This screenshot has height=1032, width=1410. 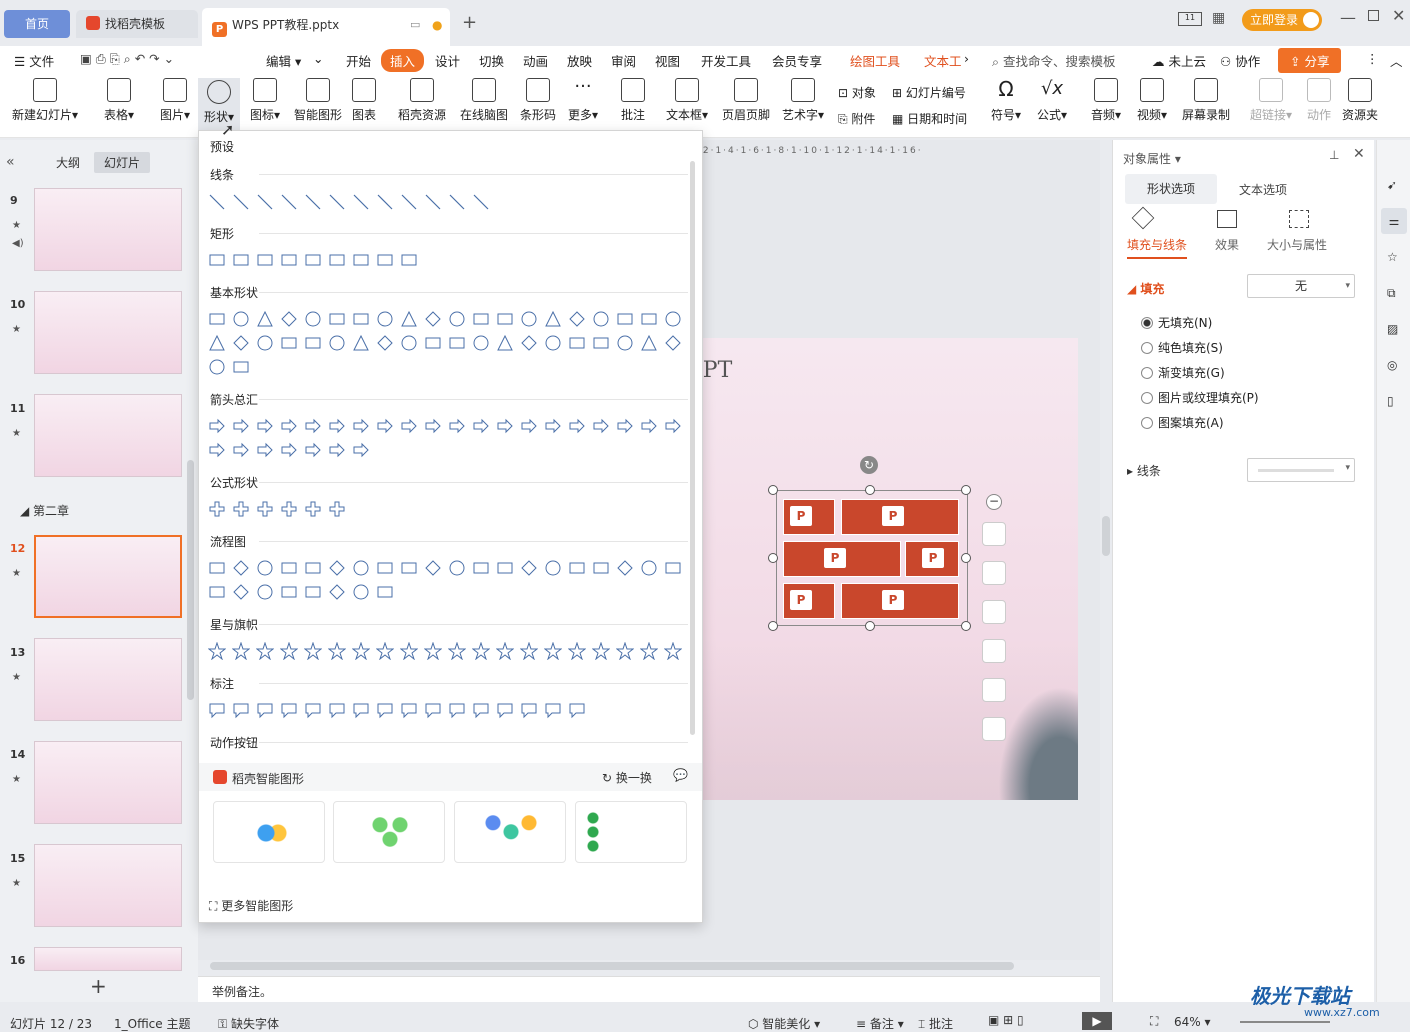 I want to click on new-slide-button: 新建幻灯片▾, so click(x=45, y=100).